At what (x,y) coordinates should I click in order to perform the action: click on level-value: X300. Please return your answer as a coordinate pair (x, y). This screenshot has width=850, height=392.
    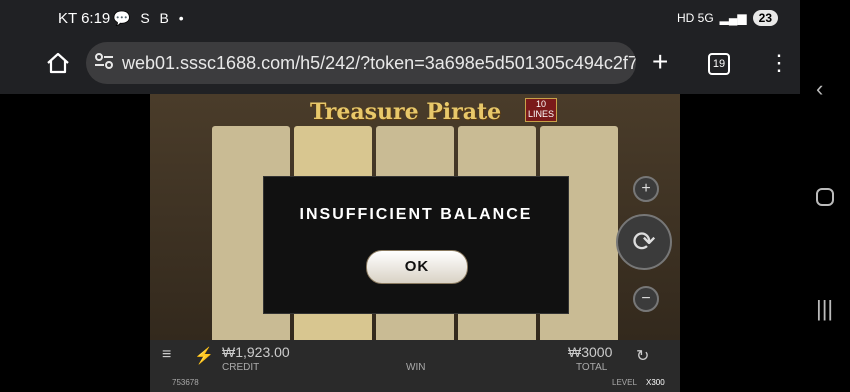
    Looking at the image, I should click on (655, 382).